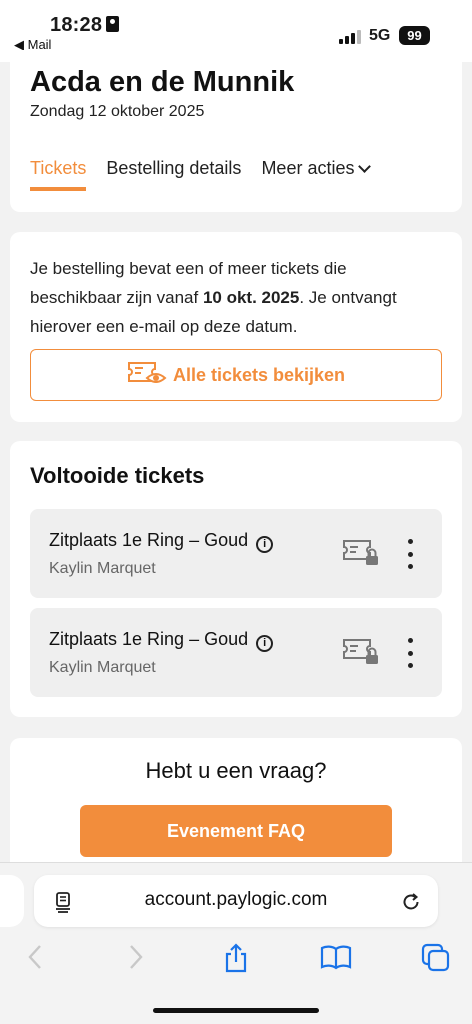 The image size is (472, 1024). What do you see at coordinates (12, 901) in the screenshot?
I see `previous-tab-preview` at bounding box center [12, 901].